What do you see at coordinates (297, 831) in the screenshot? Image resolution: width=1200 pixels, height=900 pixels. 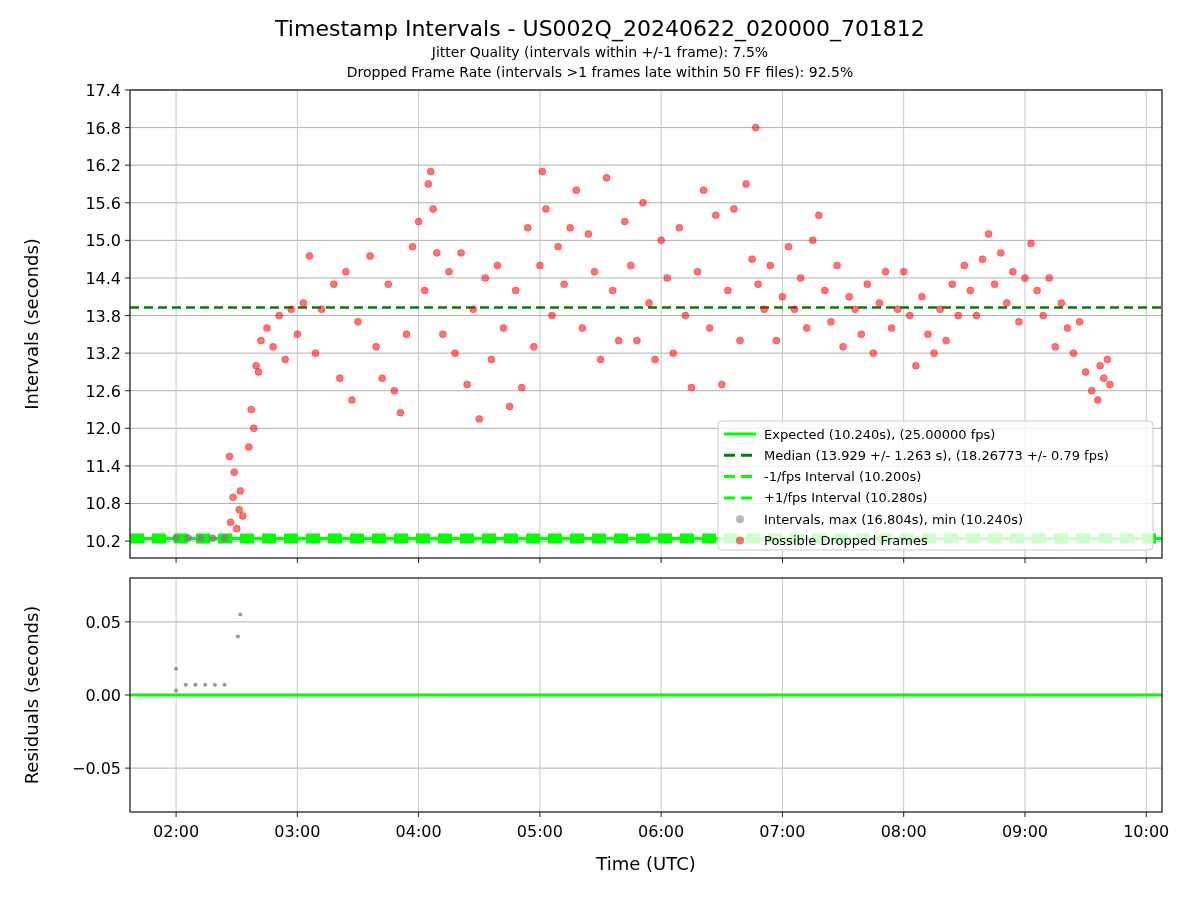 I see `x-tick-label: 03:00` at bounding box center [297, 831].